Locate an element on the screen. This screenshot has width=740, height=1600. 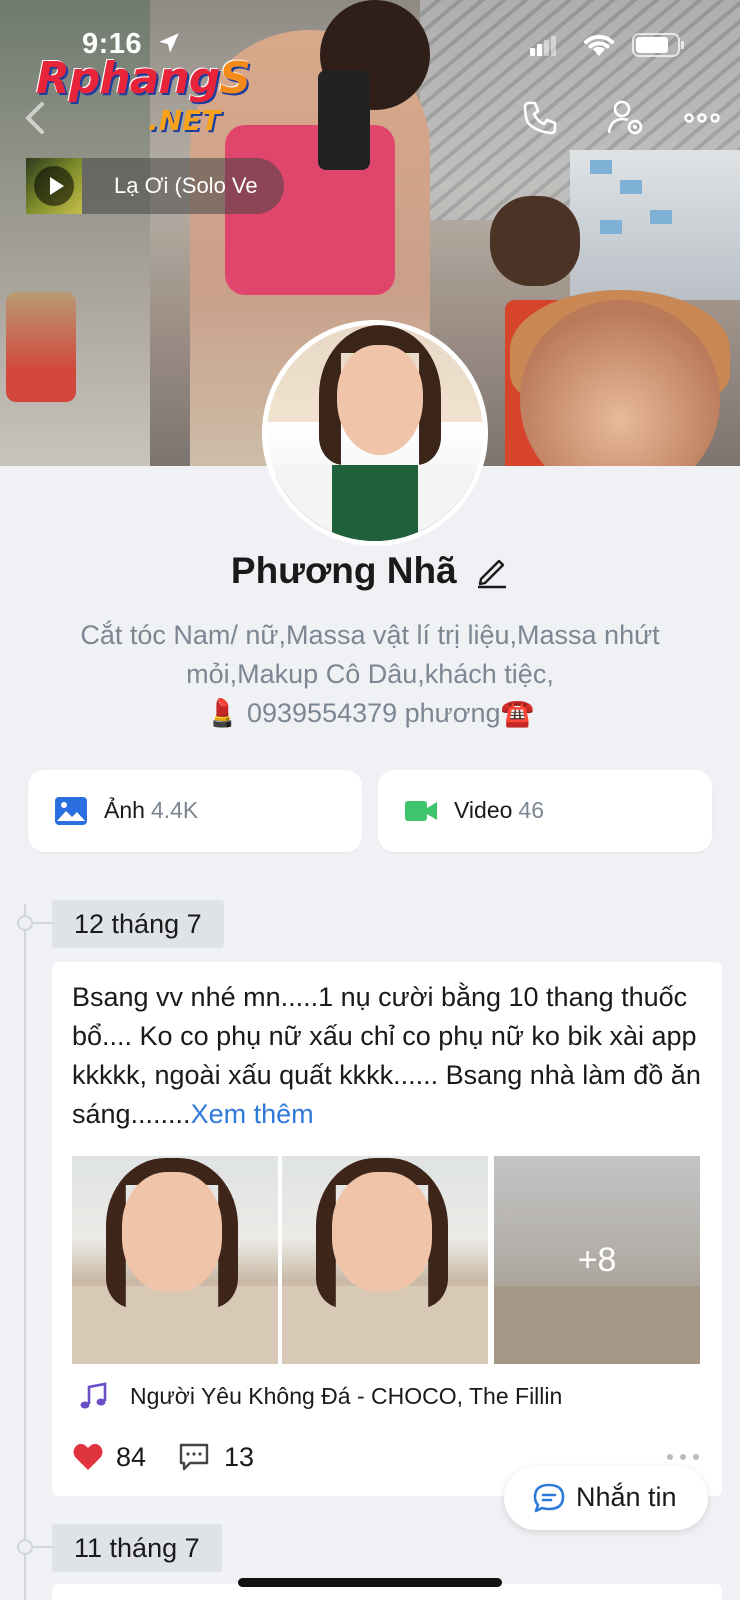
profile-name: Phương Nhã is located at coordinates (343, 570).